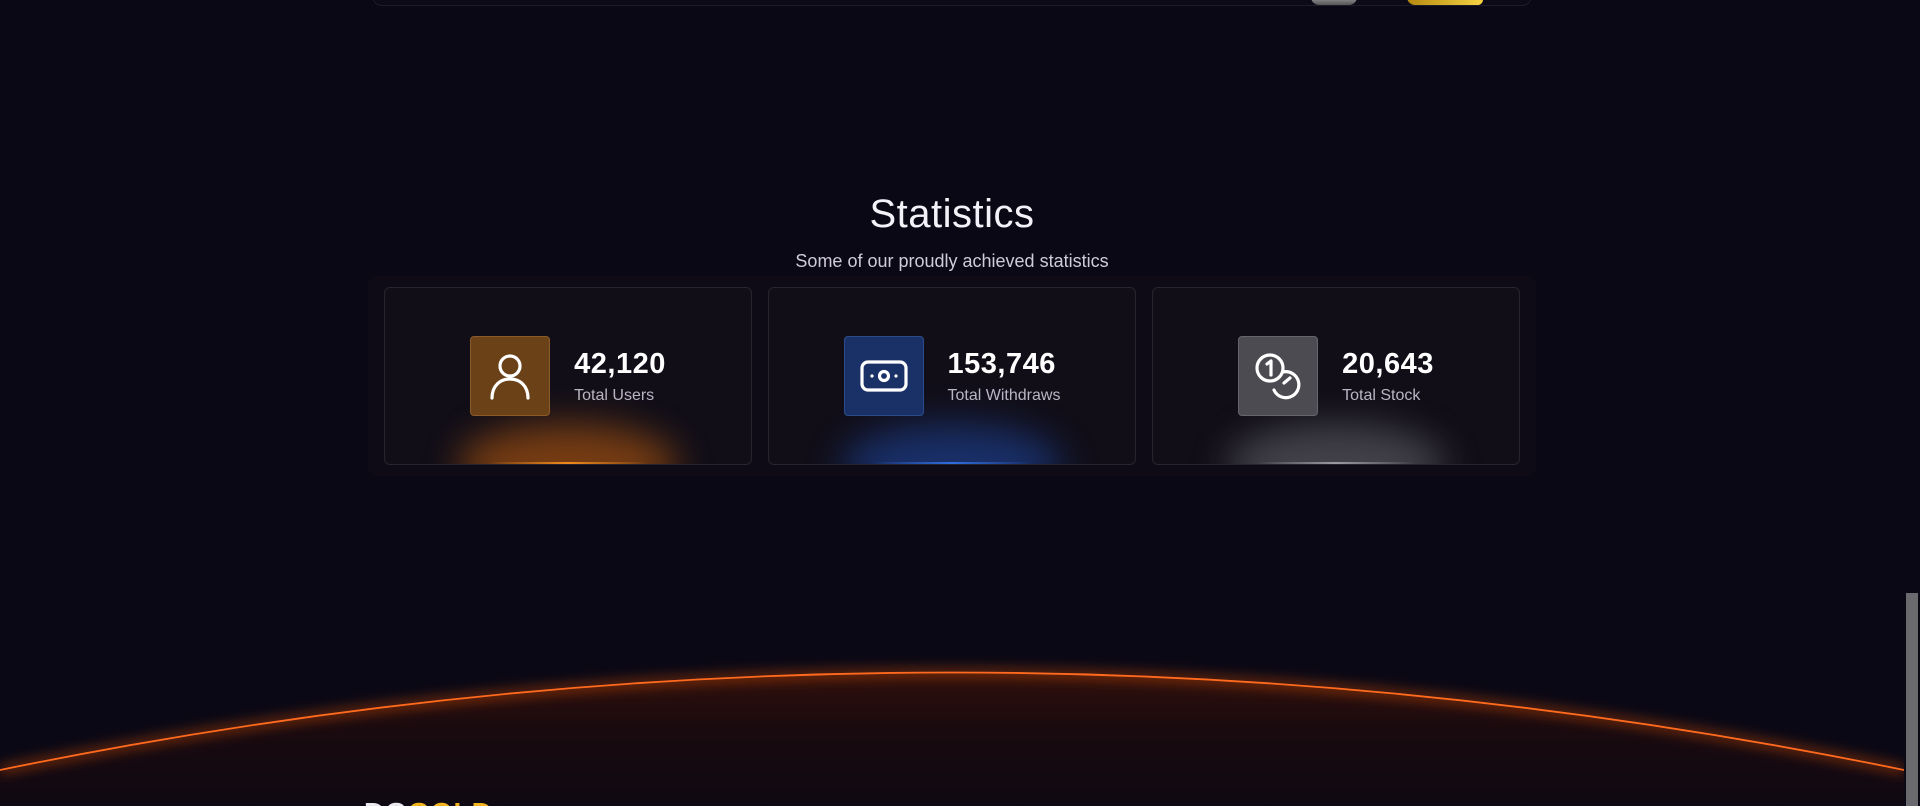 Image resolution: width=1920 pixels, height=806 pixels. I want to click on user-icon, so click(510, 376).